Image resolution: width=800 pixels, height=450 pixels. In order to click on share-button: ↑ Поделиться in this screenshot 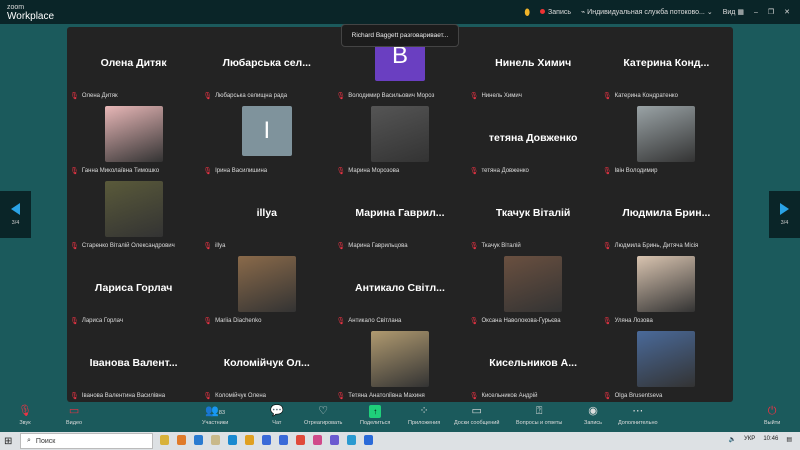, I will do `click(375, 415)`.